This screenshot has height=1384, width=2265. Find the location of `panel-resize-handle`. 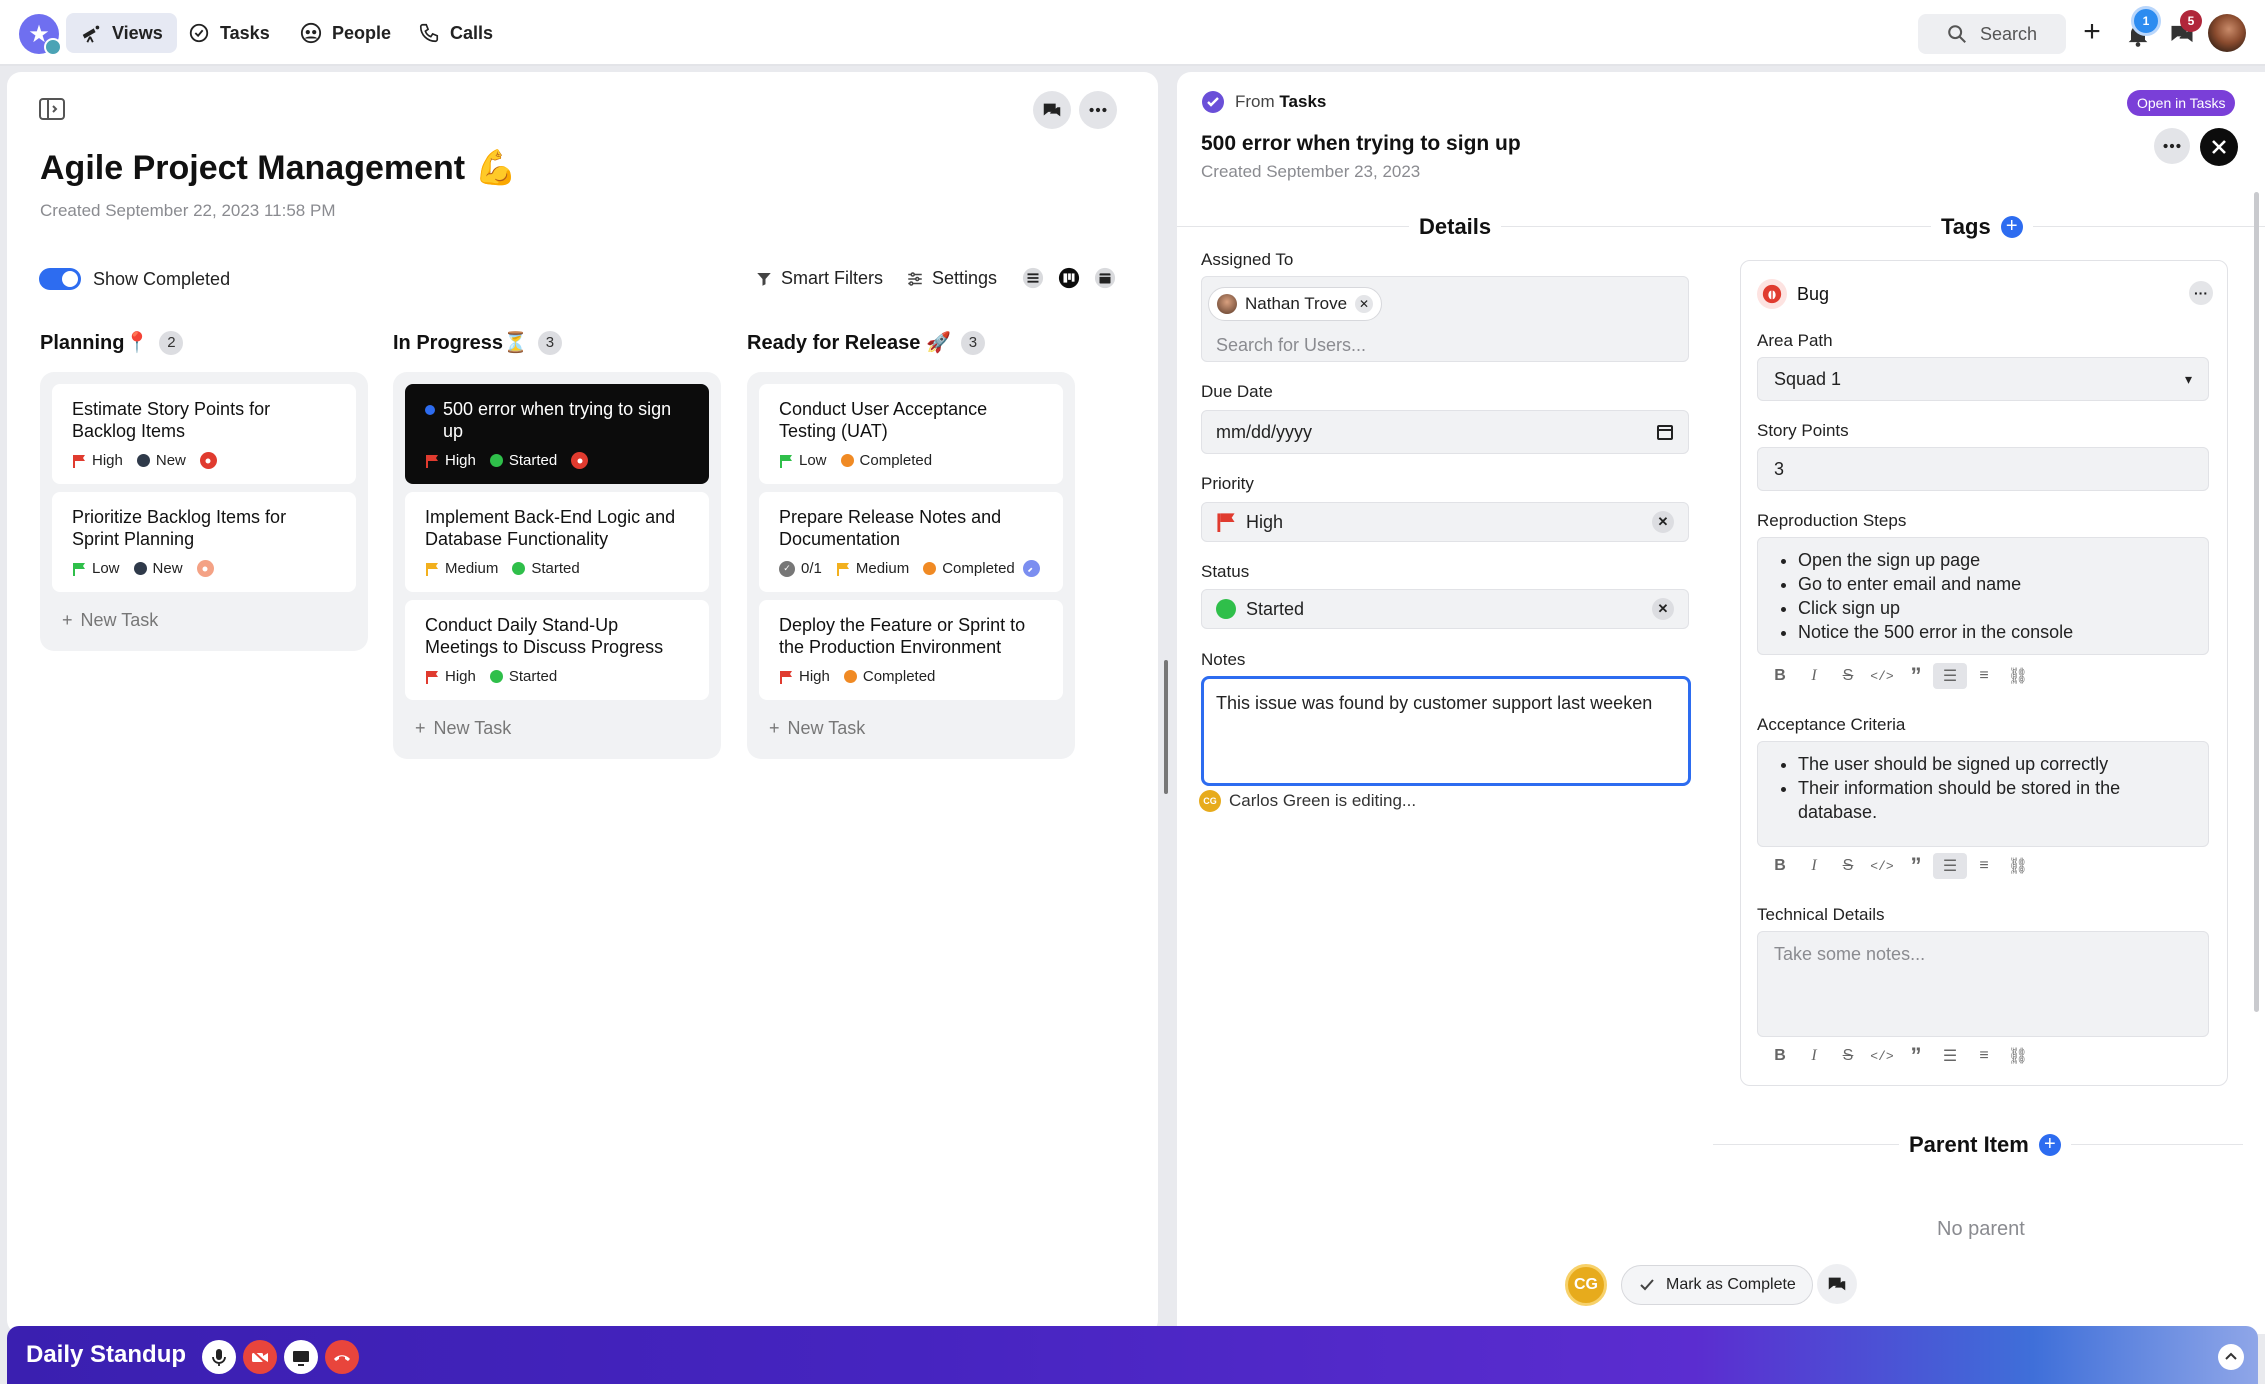

panel-resize-handle is located at coordinates (1166, 727).